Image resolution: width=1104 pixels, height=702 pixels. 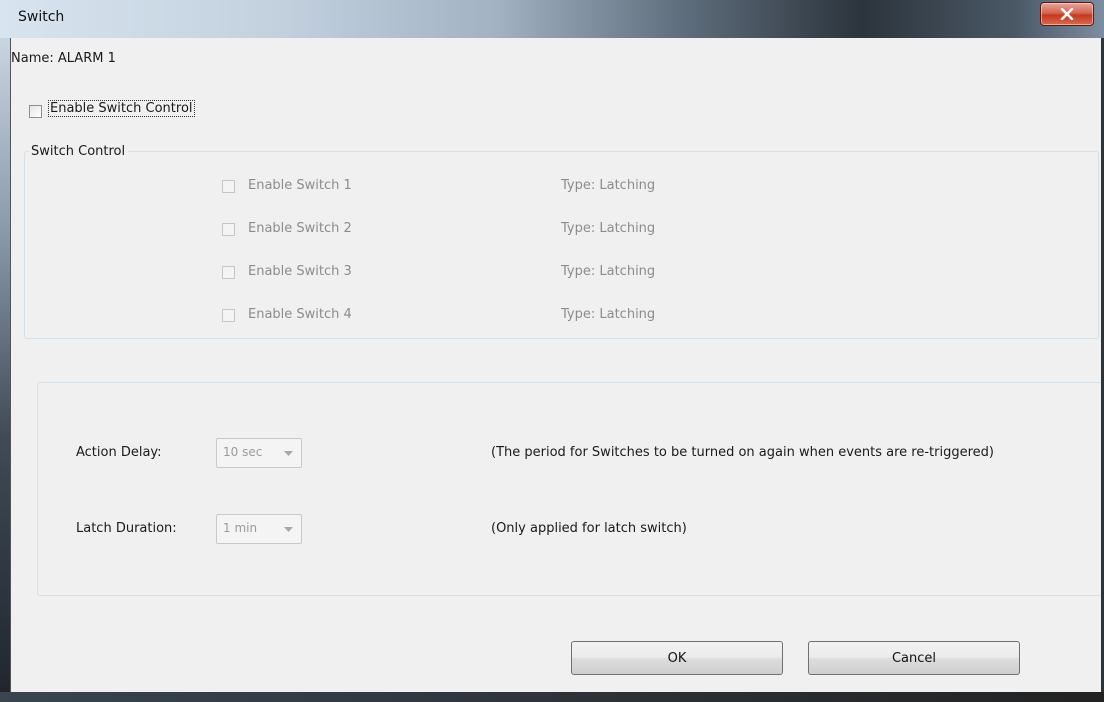 What do you see at coordinates (589, 528) in the screenshot?
I see `latch-duration-hint: (Only applied for latch switch)` at bounding box center [589, 528].